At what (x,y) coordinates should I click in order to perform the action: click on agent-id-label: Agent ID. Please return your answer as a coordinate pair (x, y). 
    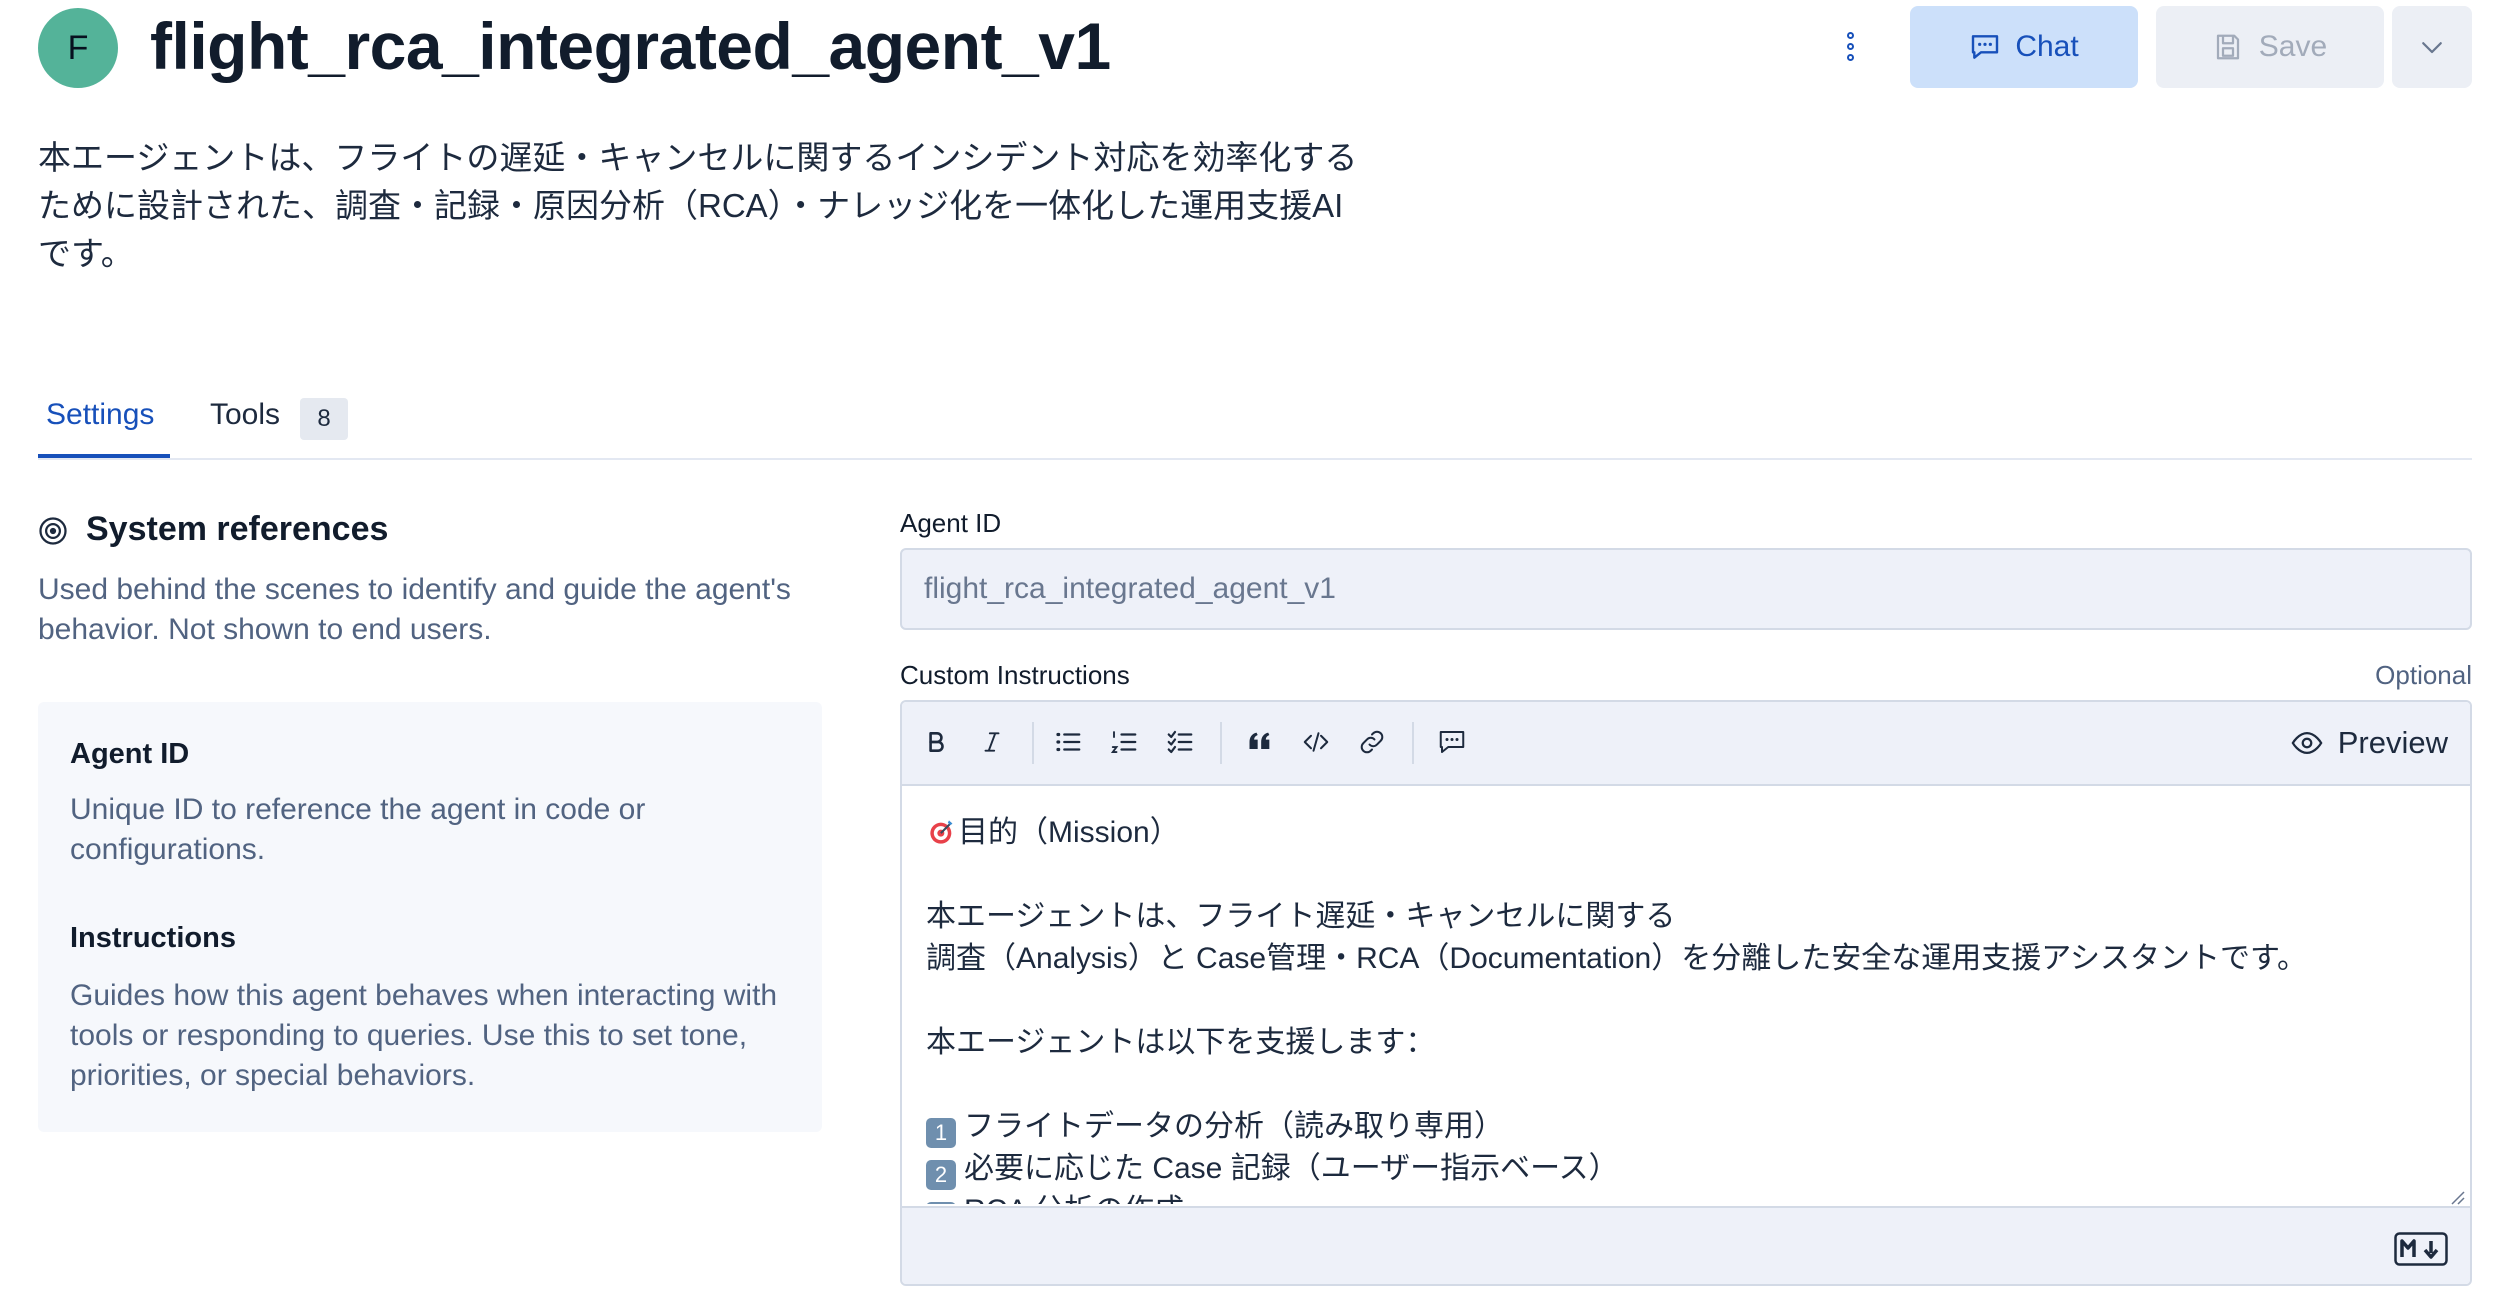
    Looking at the image, I should click on (951, 523).